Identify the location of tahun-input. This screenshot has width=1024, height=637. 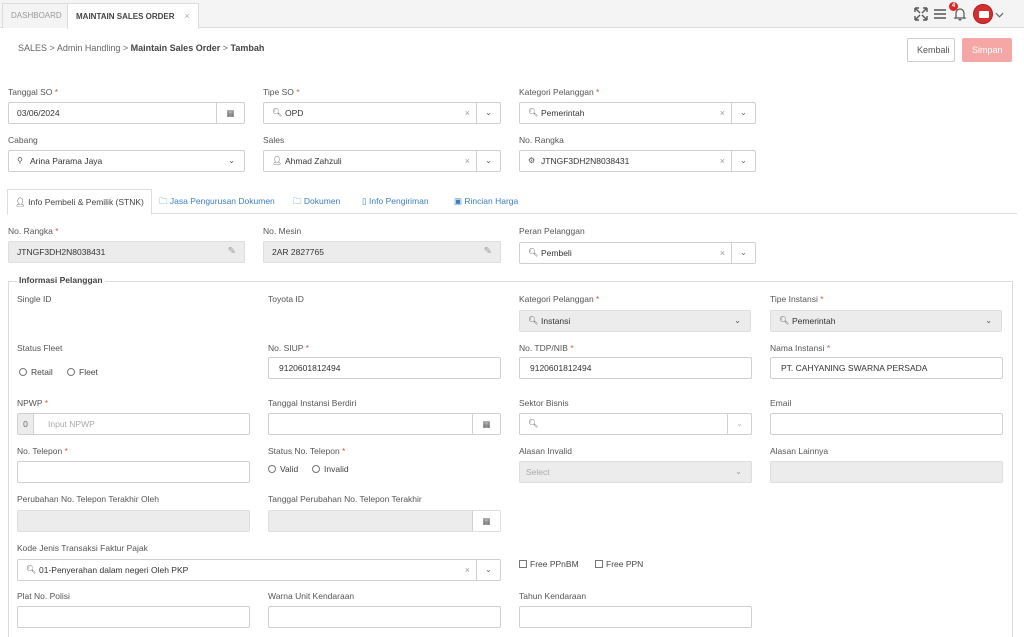
(635, 617).